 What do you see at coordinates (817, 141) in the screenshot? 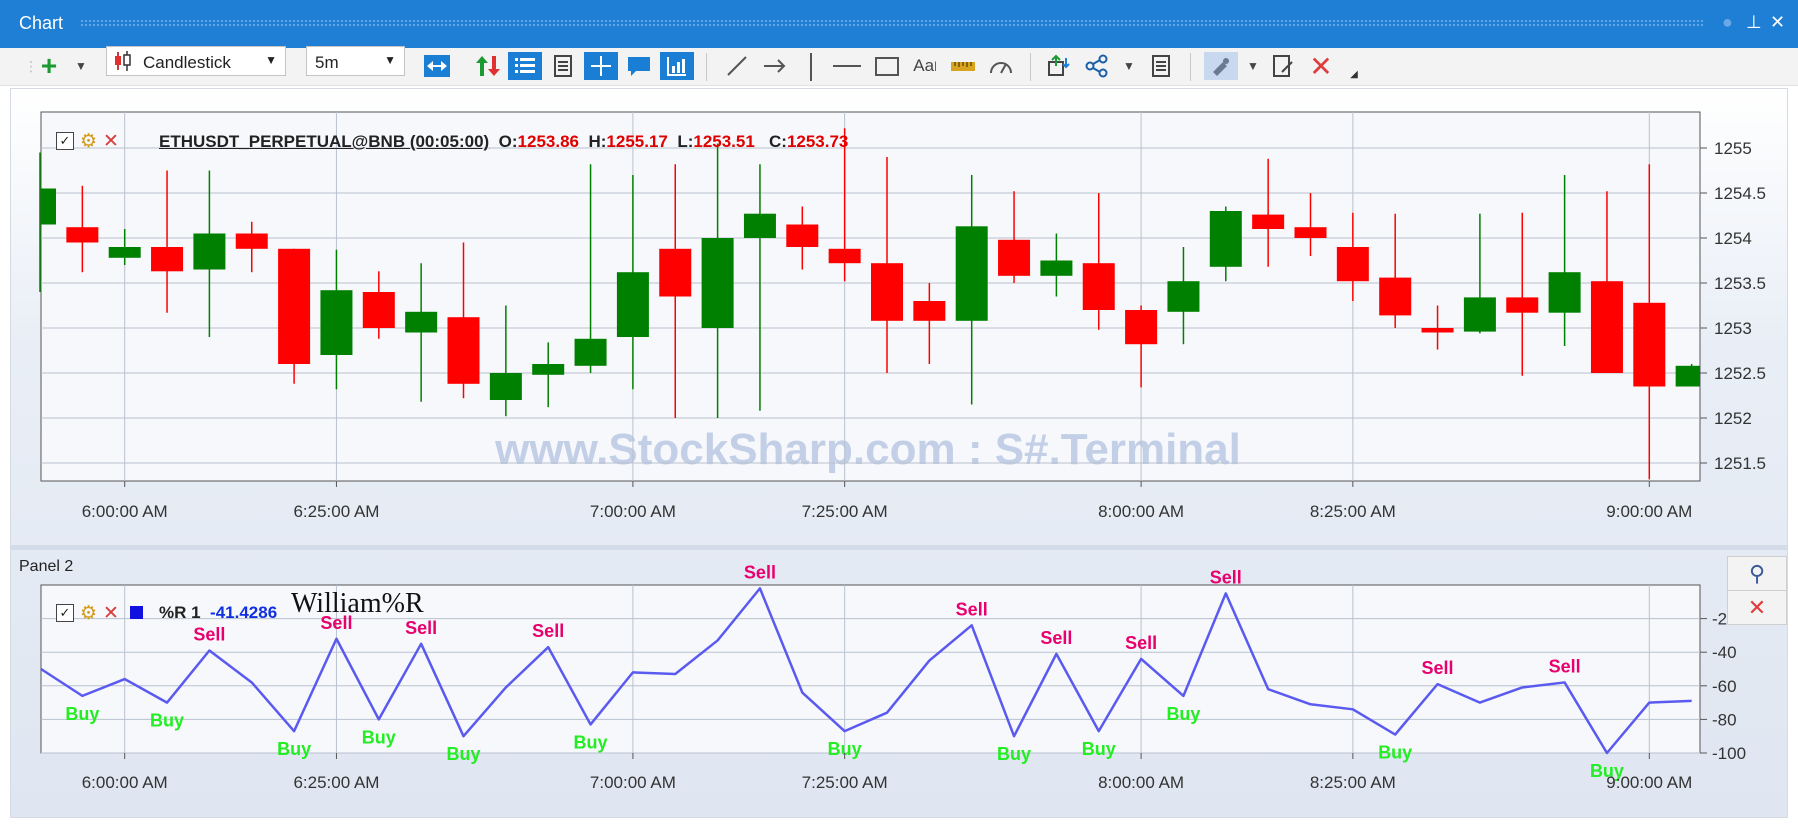
I see `close-value: 1253.73` at bounding box center [817, 141].